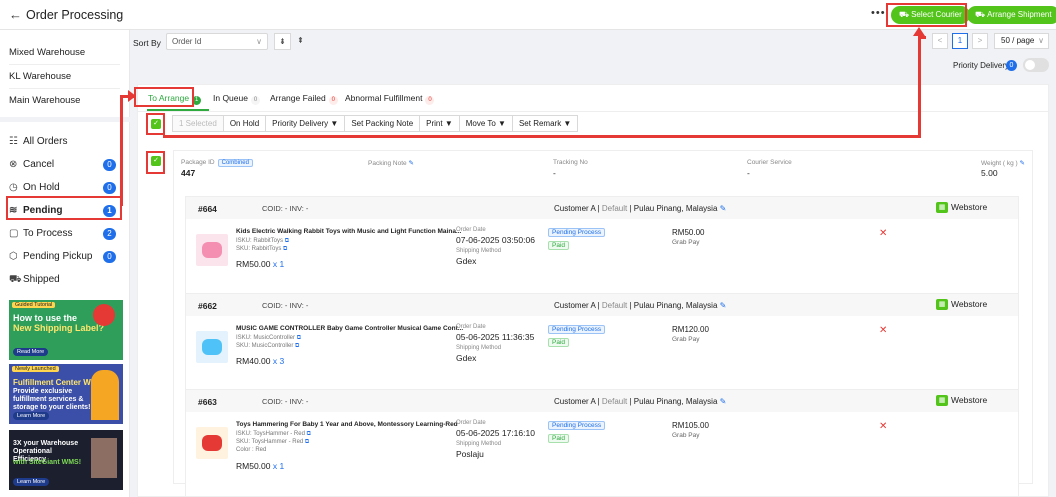 The height and width of the screenshot is (497, 1056). I want to click on sort-by-select: Order Id ∨, so click(217, 41).